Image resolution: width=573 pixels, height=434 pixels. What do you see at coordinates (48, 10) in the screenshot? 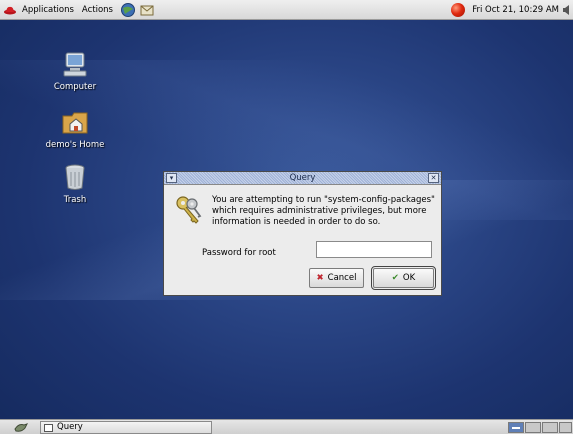
I see `applications-menu: Applications` at bounding box center [48, 10].